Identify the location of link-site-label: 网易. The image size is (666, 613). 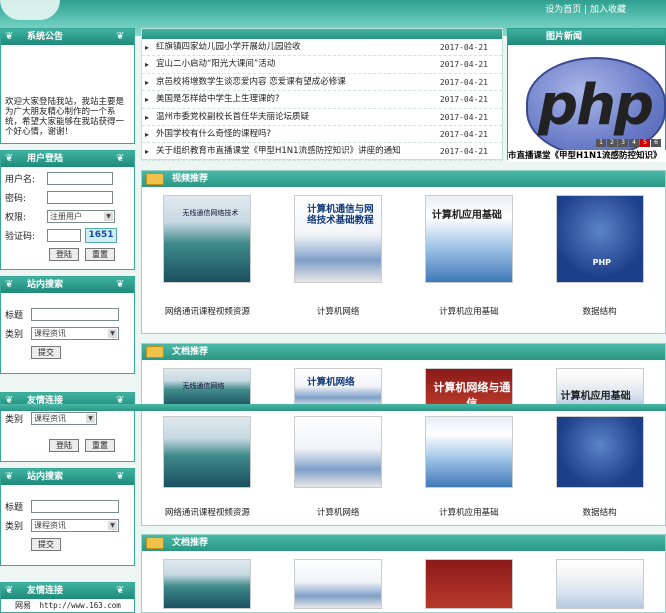
(23, 605).